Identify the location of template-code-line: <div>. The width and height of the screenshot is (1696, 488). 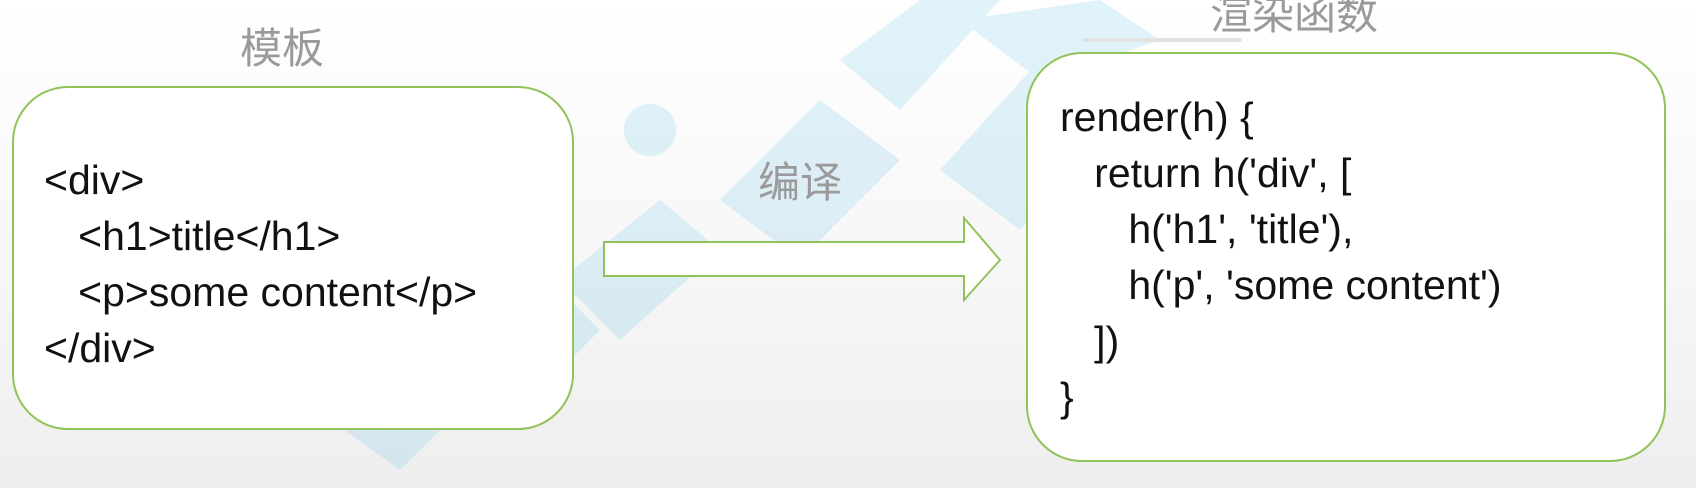
(94, 180).